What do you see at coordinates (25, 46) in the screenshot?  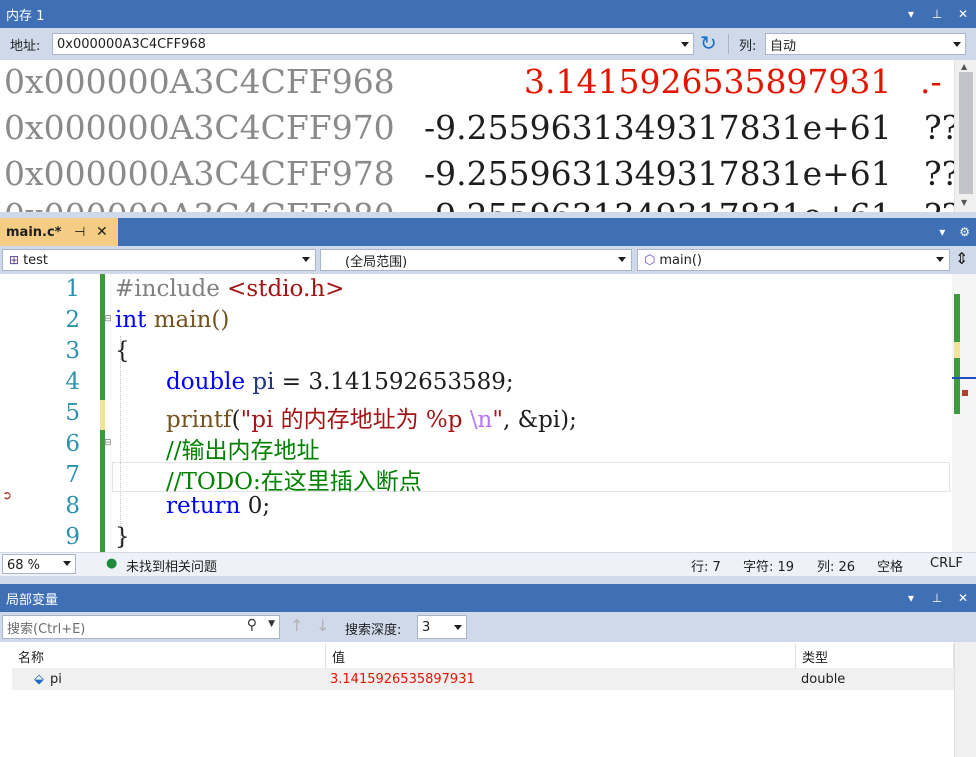 I see `address-label: 地址:` at bounding box center [25, 46].